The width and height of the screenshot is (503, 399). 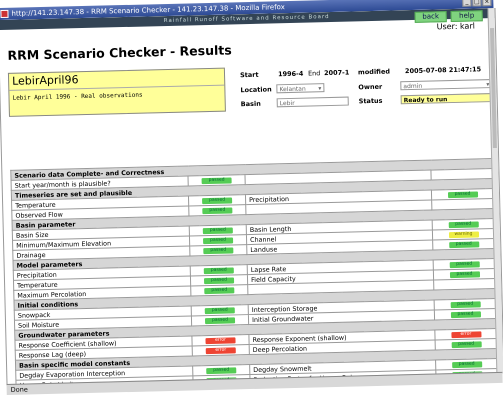 What do you see at coordinates (4, 14) in the screenshot?
I see `firefox-icon` at bounding box center [4, 14].